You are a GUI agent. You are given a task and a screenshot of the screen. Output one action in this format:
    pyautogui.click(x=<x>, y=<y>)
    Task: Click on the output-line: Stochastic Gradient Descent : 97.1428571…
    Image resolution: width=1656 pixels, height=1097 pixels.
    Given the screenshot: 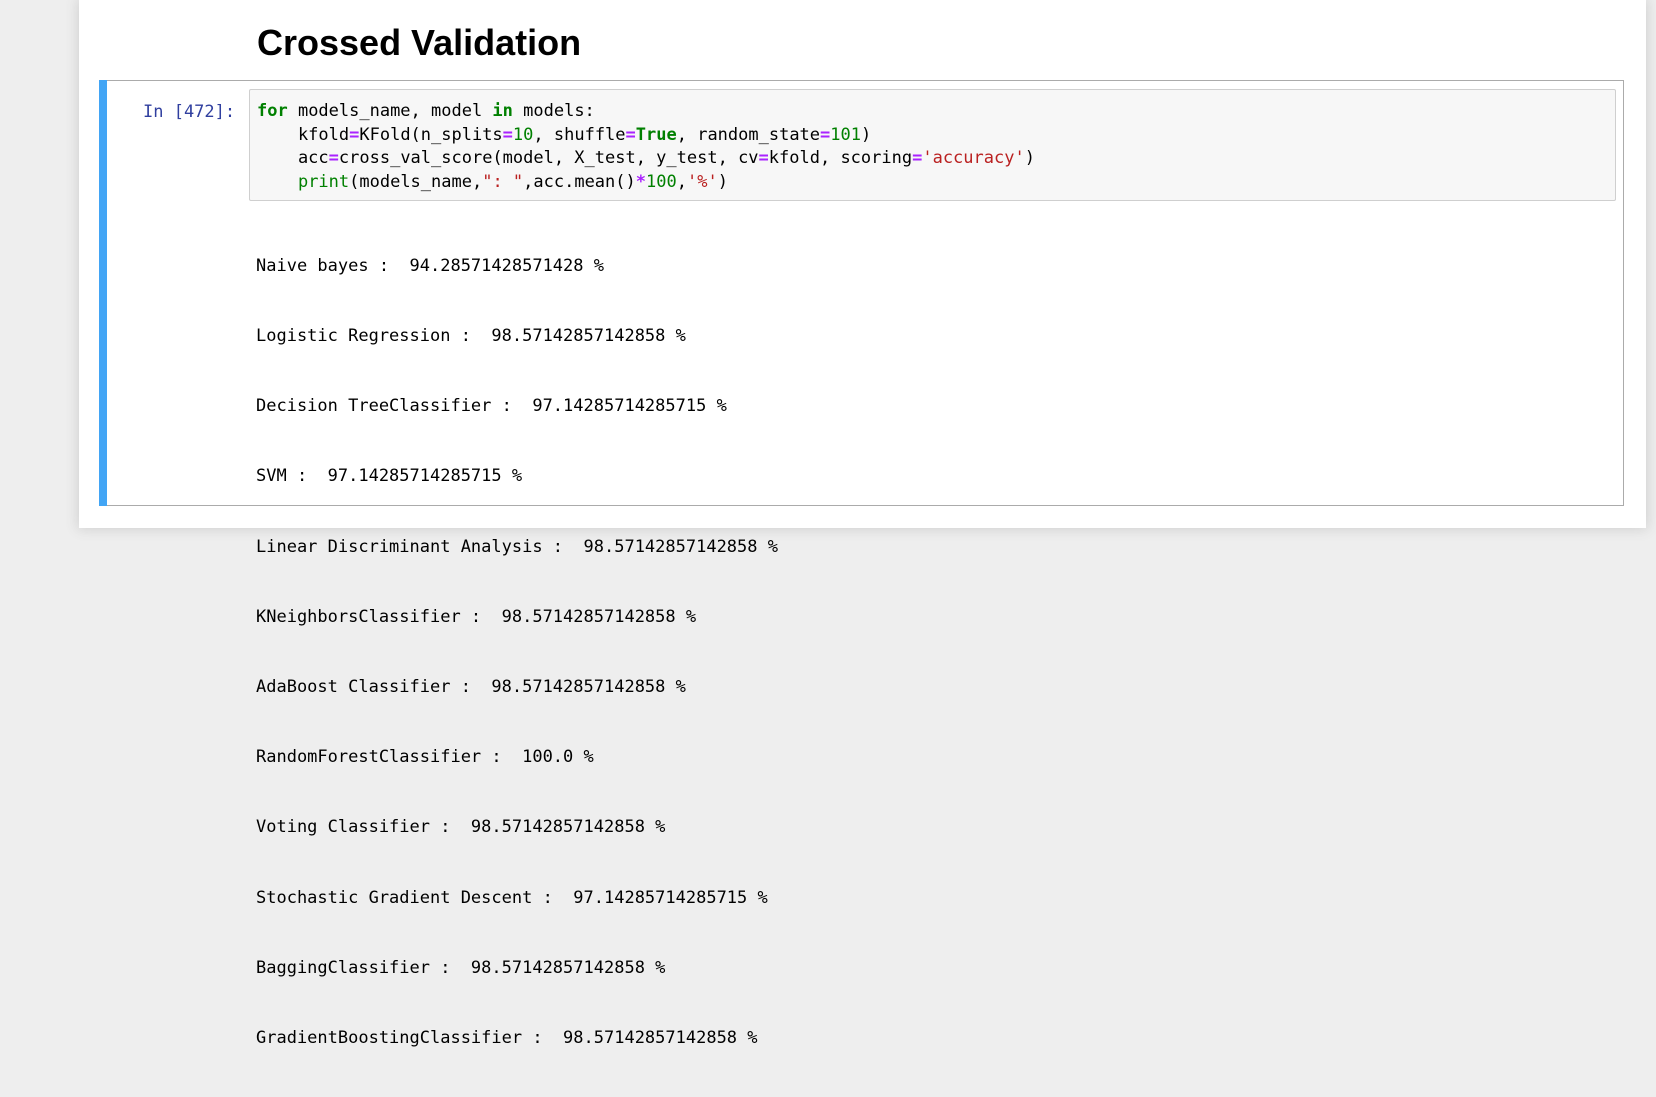 What is the action you would take?
    pyautogui.click(x=512, y=897)
    